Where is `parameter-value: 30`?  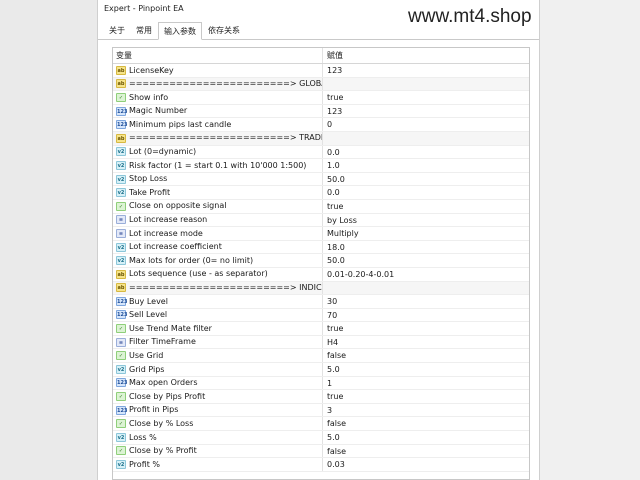
parameter-value: 30 is located at coordinates (426, 301).